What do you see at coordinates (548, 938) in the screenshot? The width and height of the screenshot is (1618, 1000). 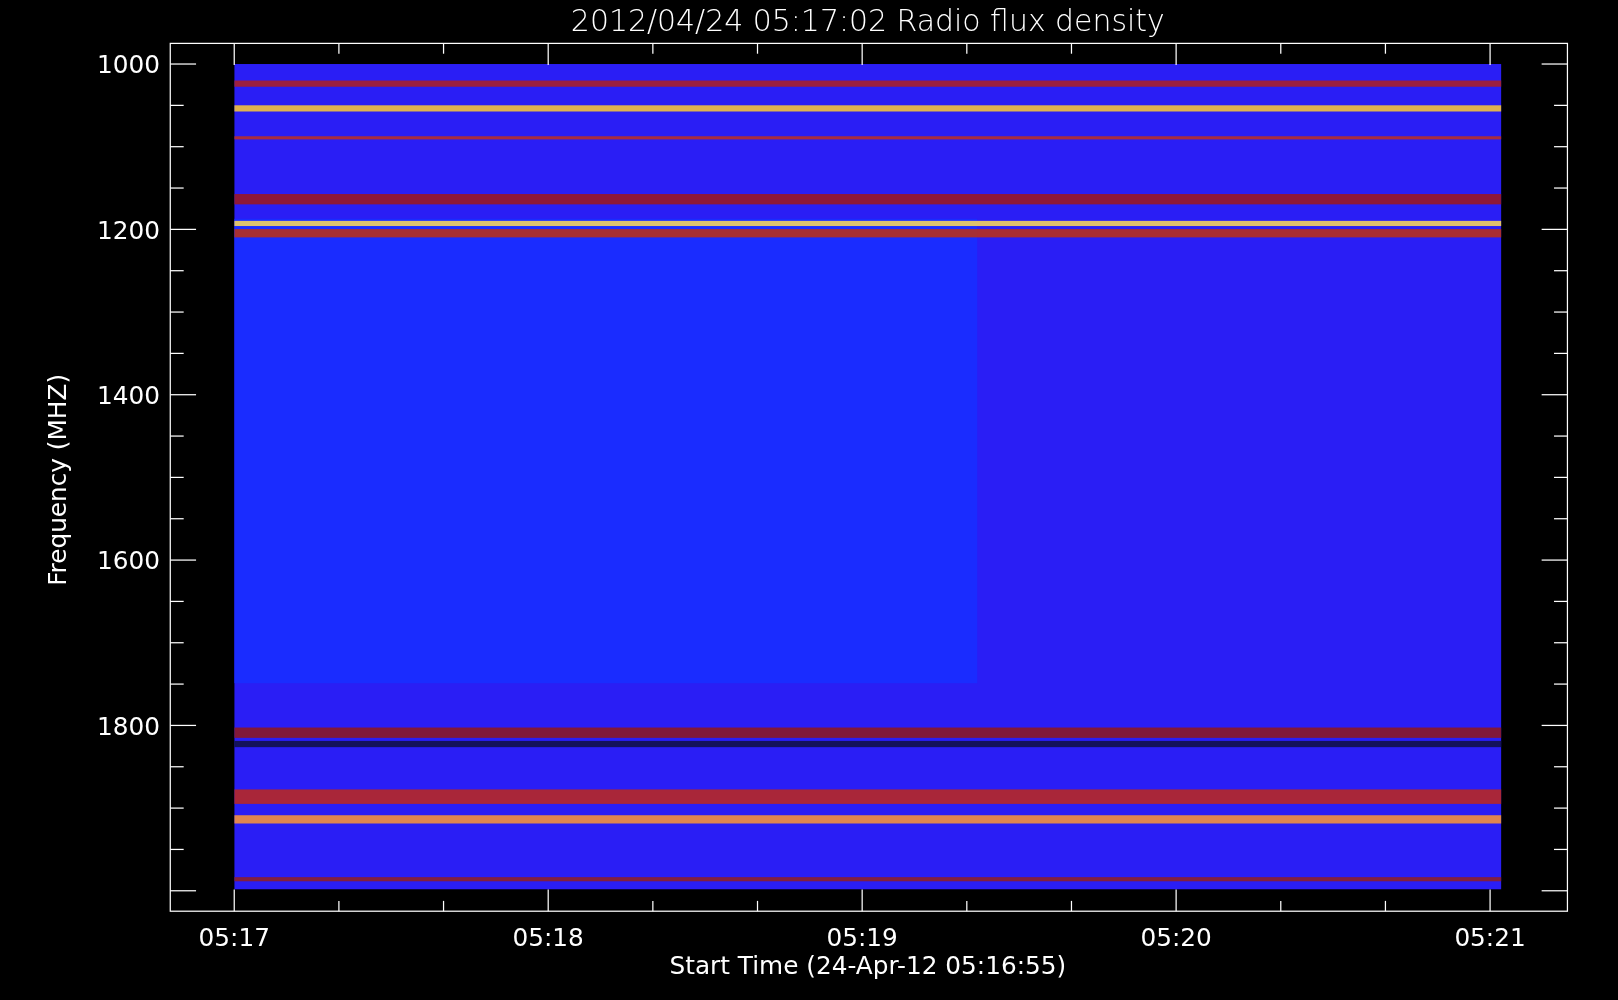 I see `x-tick-label: 05:18` at bounding box center [548, 938].